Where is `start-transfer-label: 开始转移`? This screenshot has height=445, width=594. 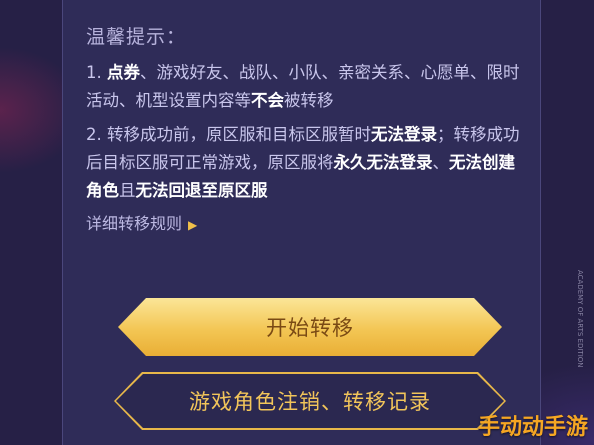 start-transfer-label: 开始转移 is located at coordinates (310, 328).